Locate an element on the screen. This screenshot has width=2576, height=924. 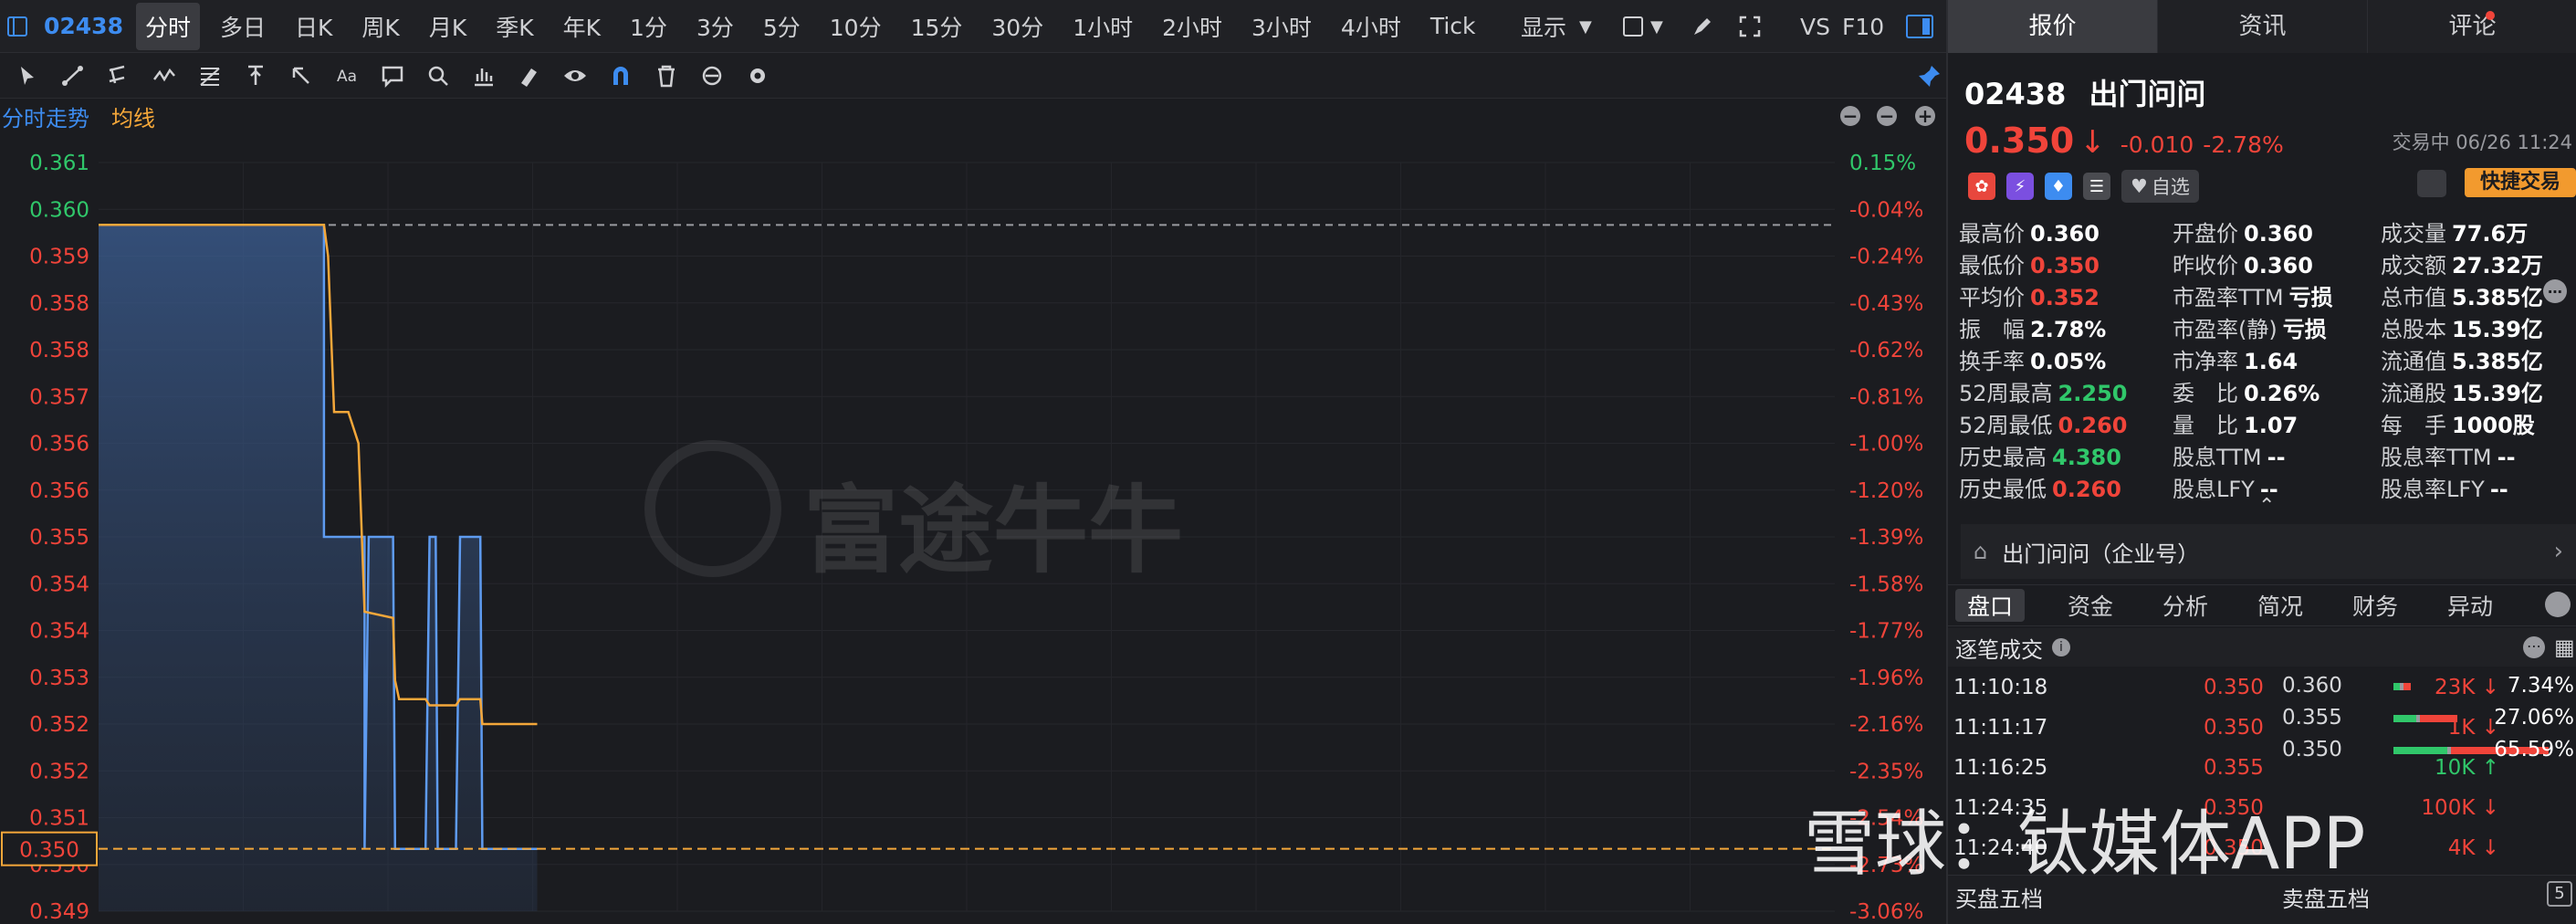
enterprise-account-row: ⌂ 出门问问（企业号） › is located at coordinates (2269, 552).